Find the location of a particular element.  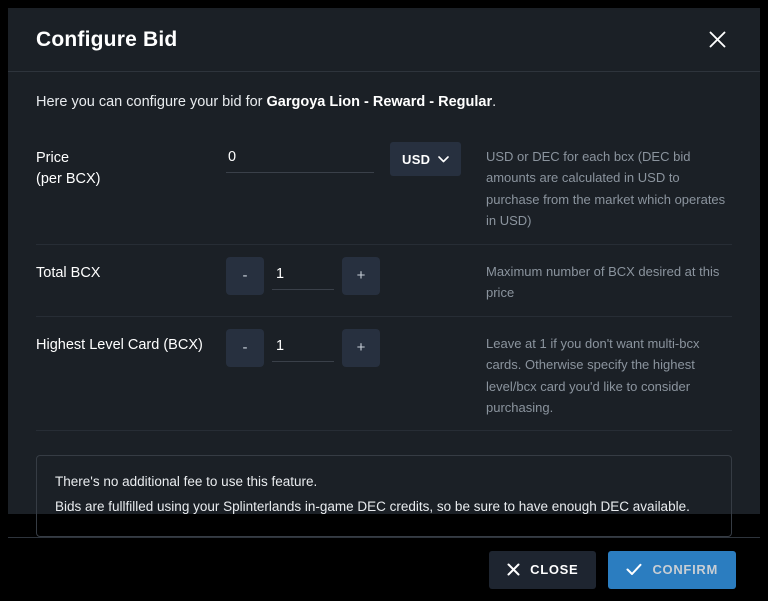

close-button-label: CLOSE is located at coordinates (554, 570).